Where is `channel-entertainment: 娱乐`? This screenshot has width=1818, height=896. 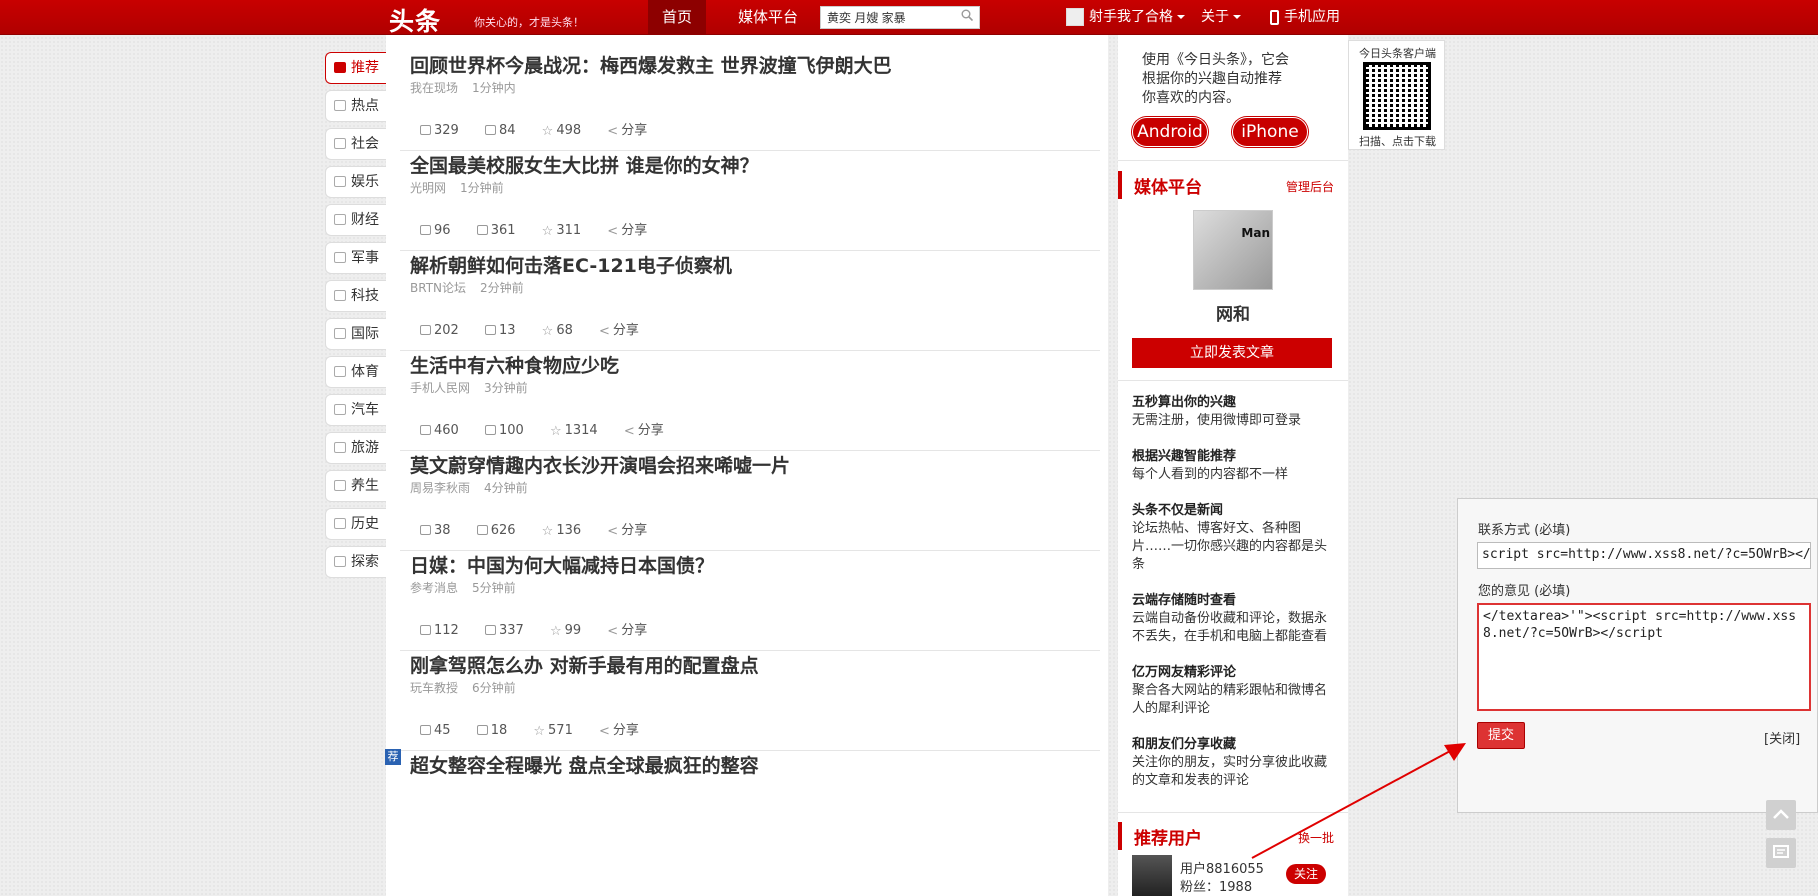
channel-entertainment: 娱乐 is located at coordinates (356, 182).